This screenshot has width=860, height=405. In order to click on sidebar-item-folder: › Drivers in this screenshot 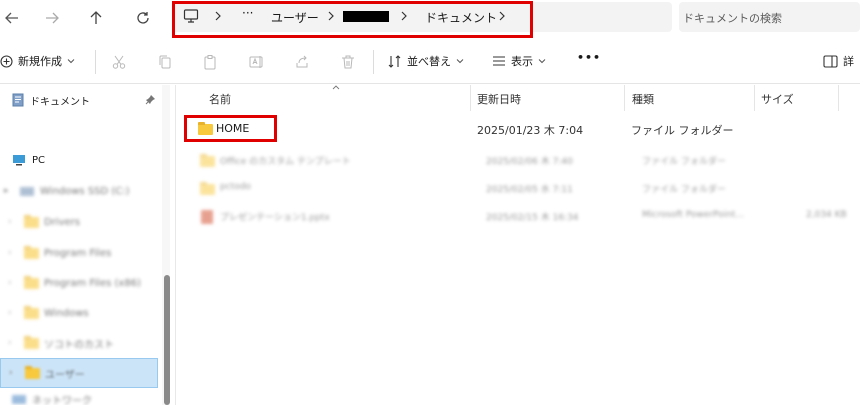, I will do `click(79, 222)`.